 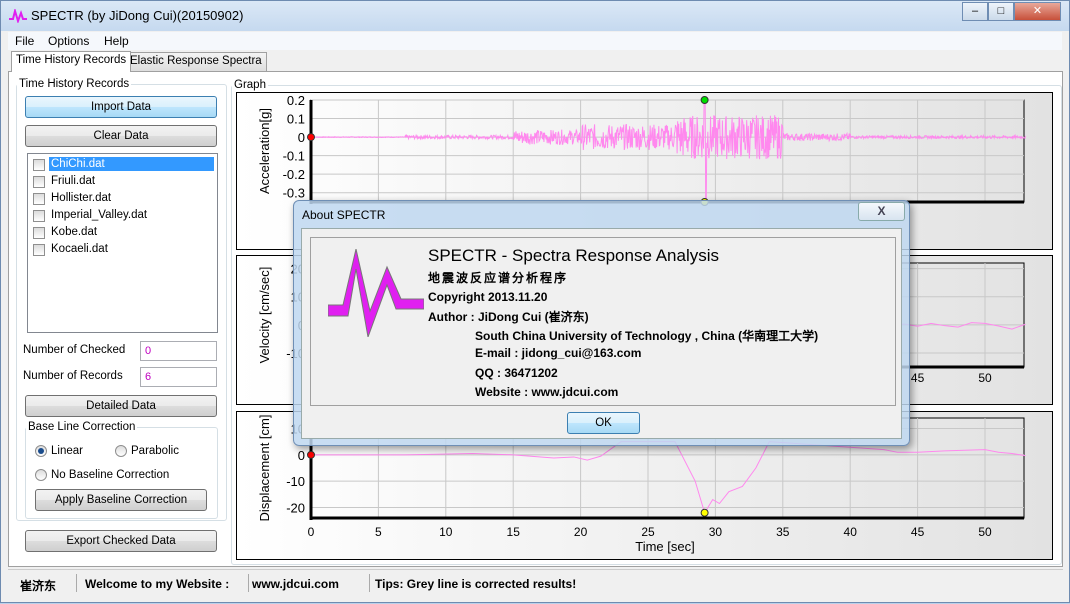 I want to click on y-tick-label: -0.3, so click(x=294, y=193).